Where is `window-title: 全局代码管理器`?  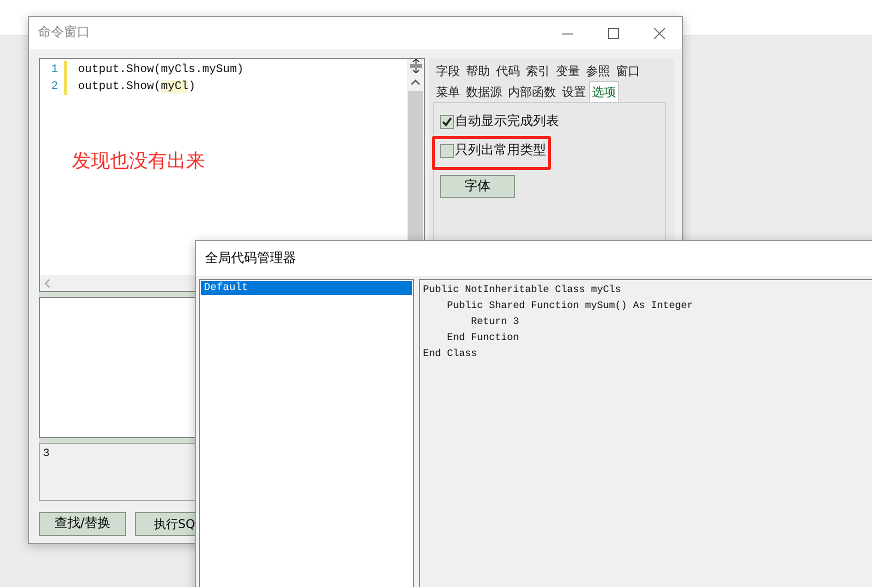
window-title: 全局代码管理器 is located at coordinates (250, 259).